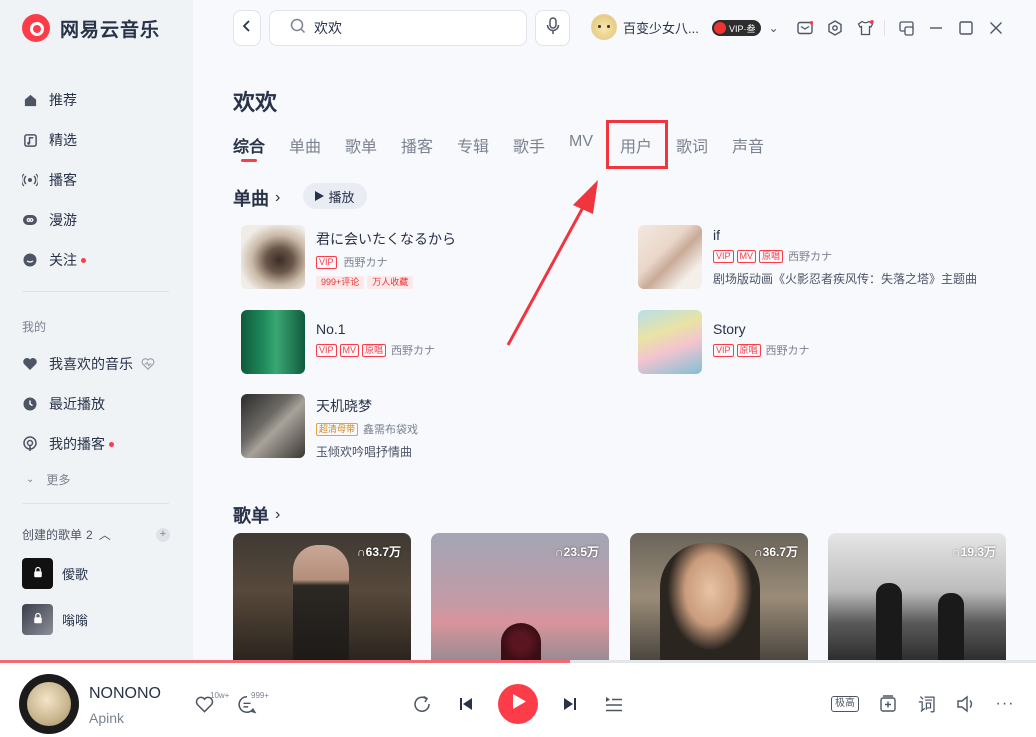 The image size is (1036, 737). I want to click on chevron-up-icon: ︿, so click(105, 534).